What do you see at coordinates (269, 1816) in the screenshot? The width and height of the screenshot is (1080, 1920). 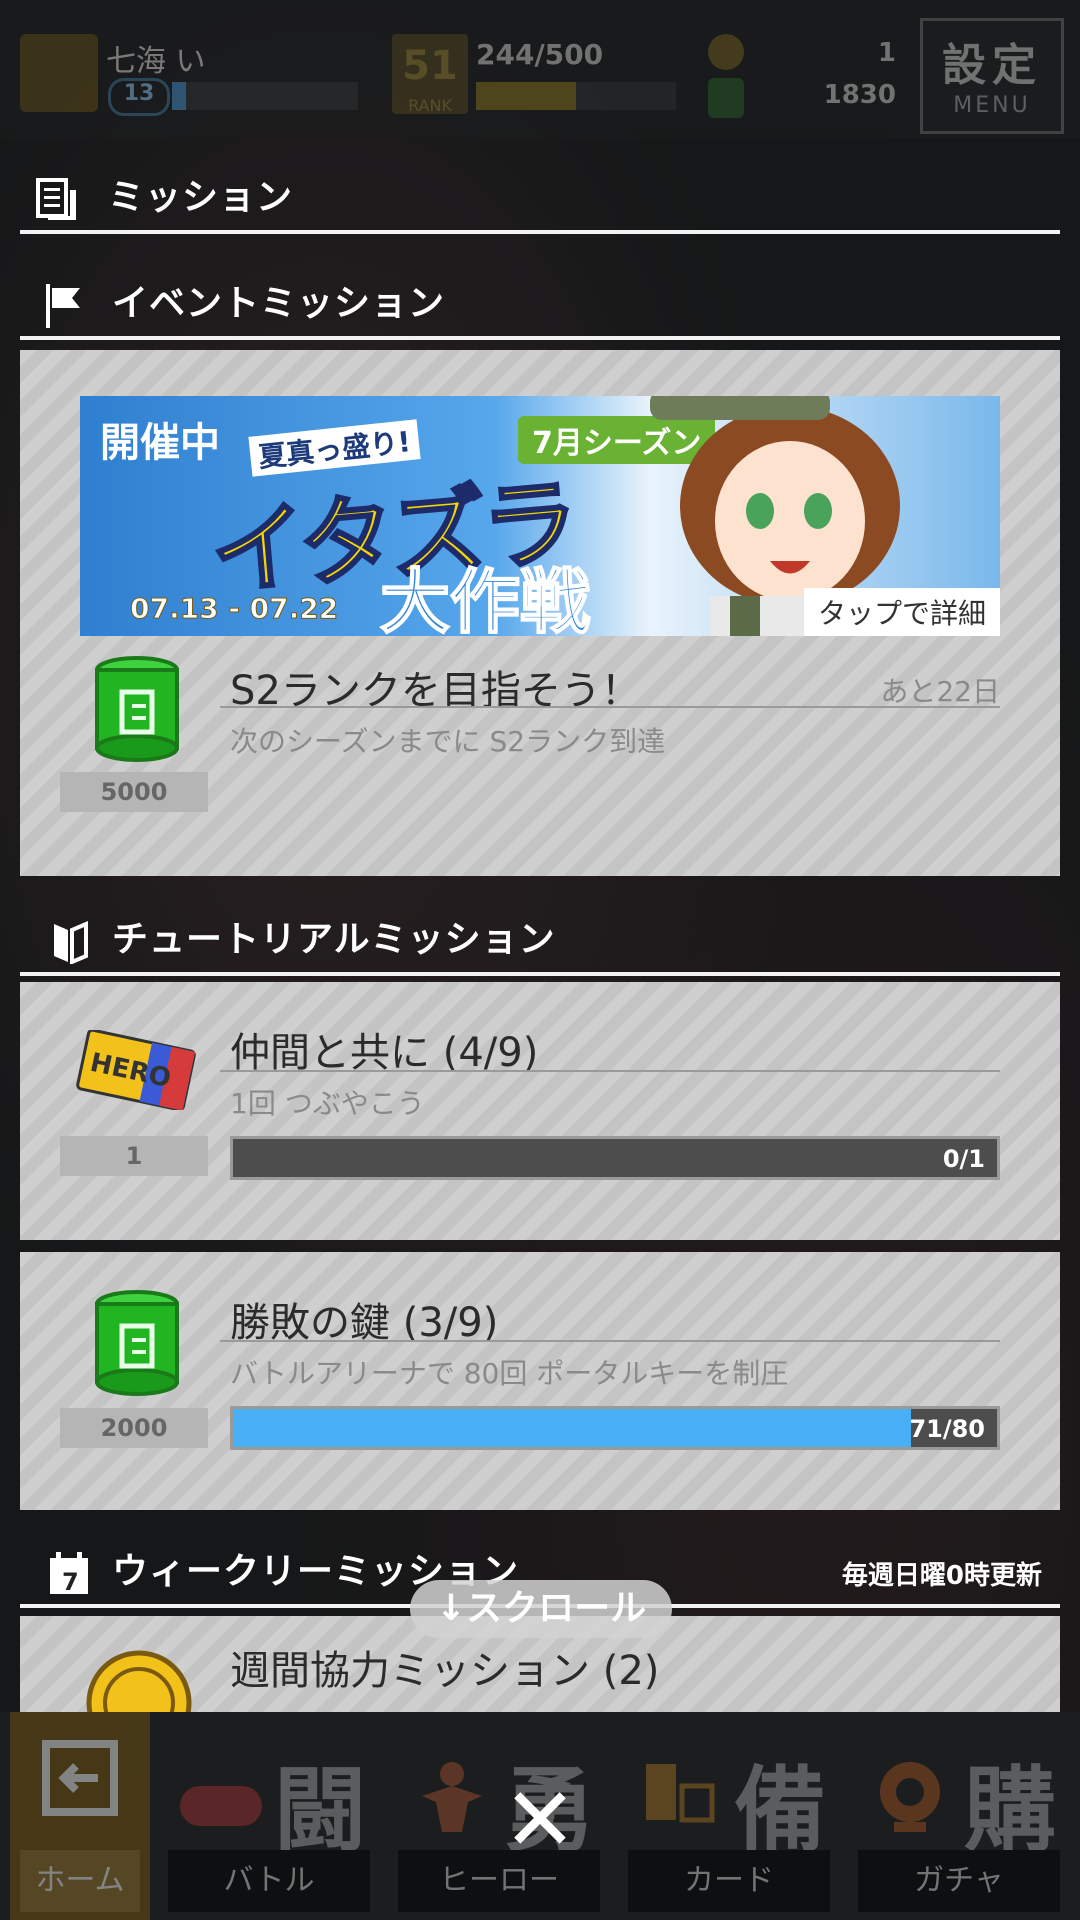 I see `nav-battle: 闘 バトル` at bounding box center [269, 1816].